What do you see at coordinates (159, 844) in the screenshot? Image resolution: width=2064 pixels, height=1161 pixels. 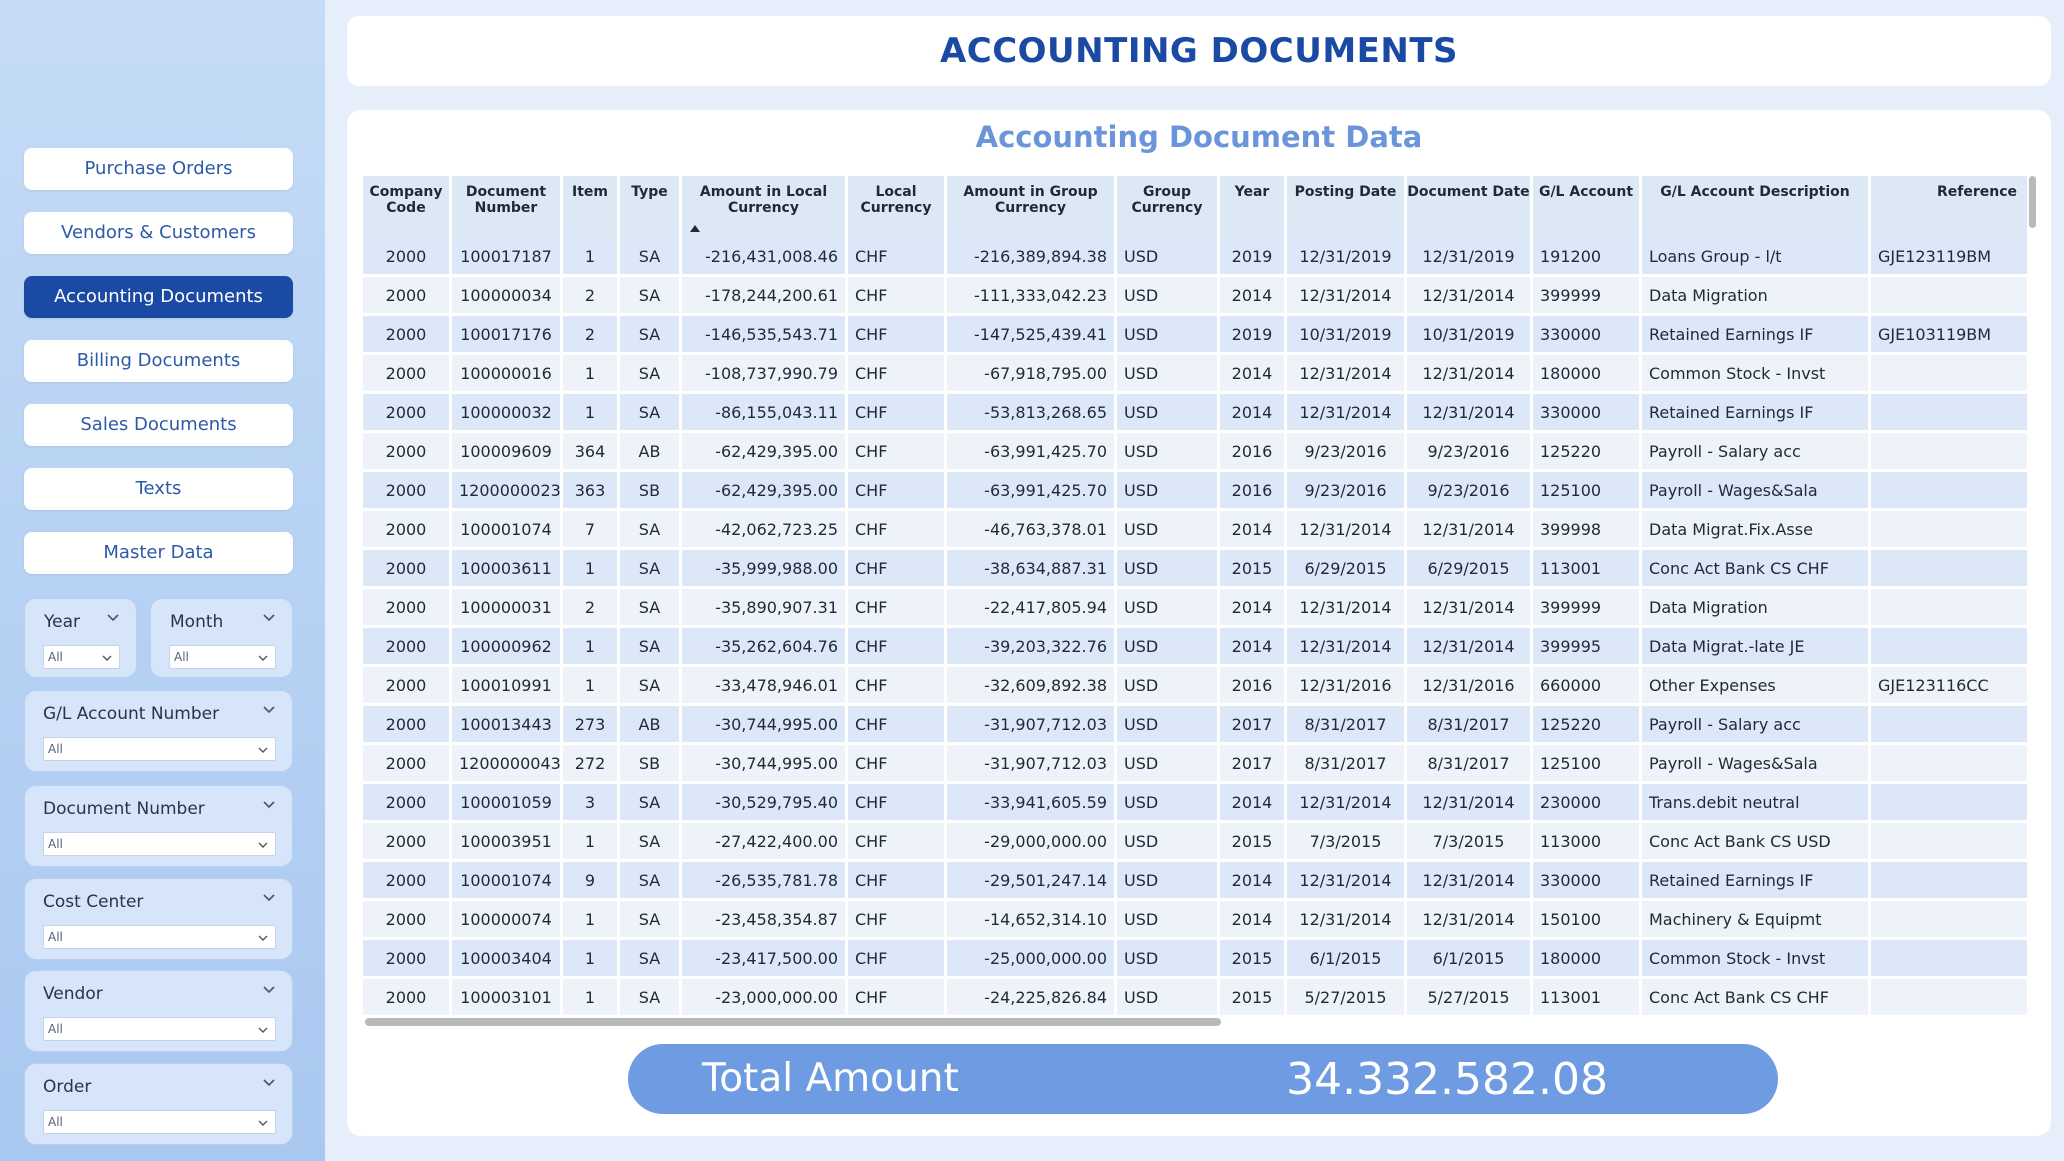 I see `document-number-select: All` at bounding box center [159, 844].